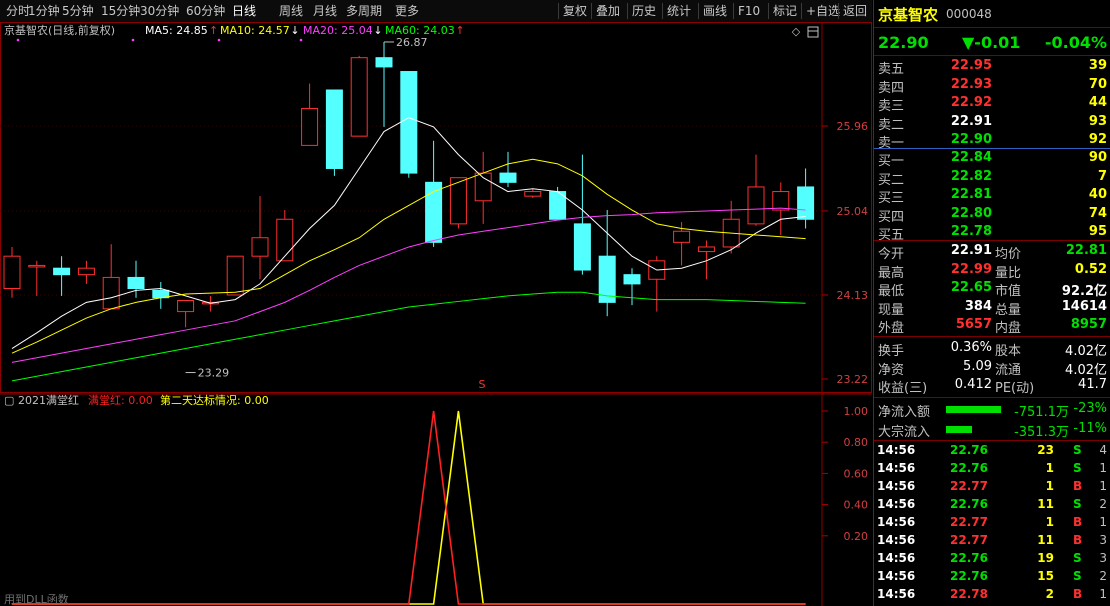  I want to click on ask-price-2: 22.92, so click(971, 102).